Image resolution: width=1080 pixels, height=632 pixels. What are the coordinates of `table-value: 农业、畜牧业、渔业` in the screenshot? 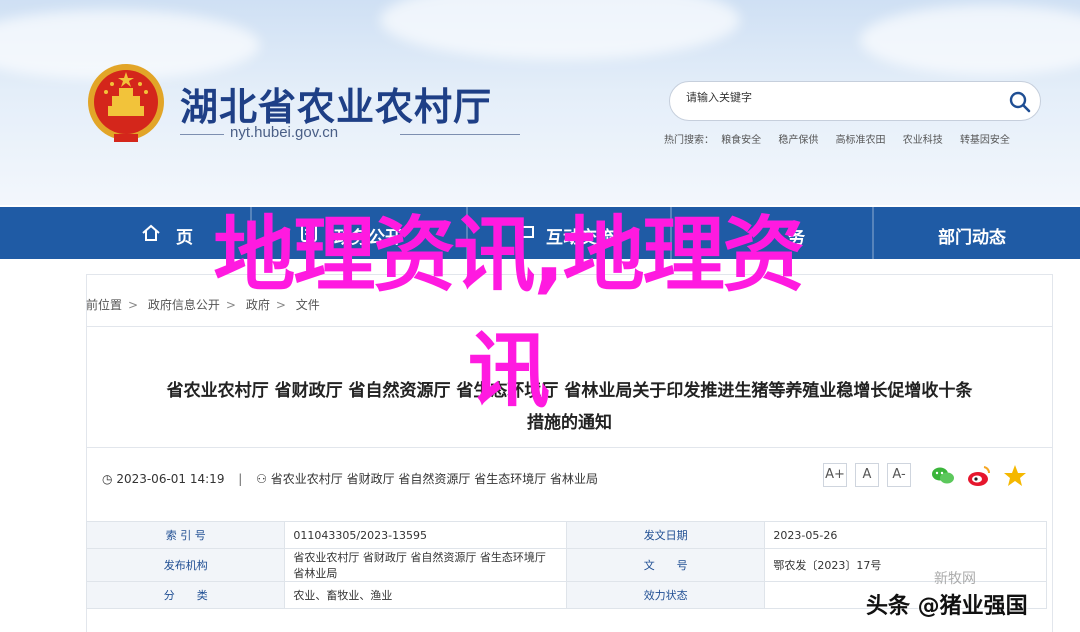 It's located at (425, 595).